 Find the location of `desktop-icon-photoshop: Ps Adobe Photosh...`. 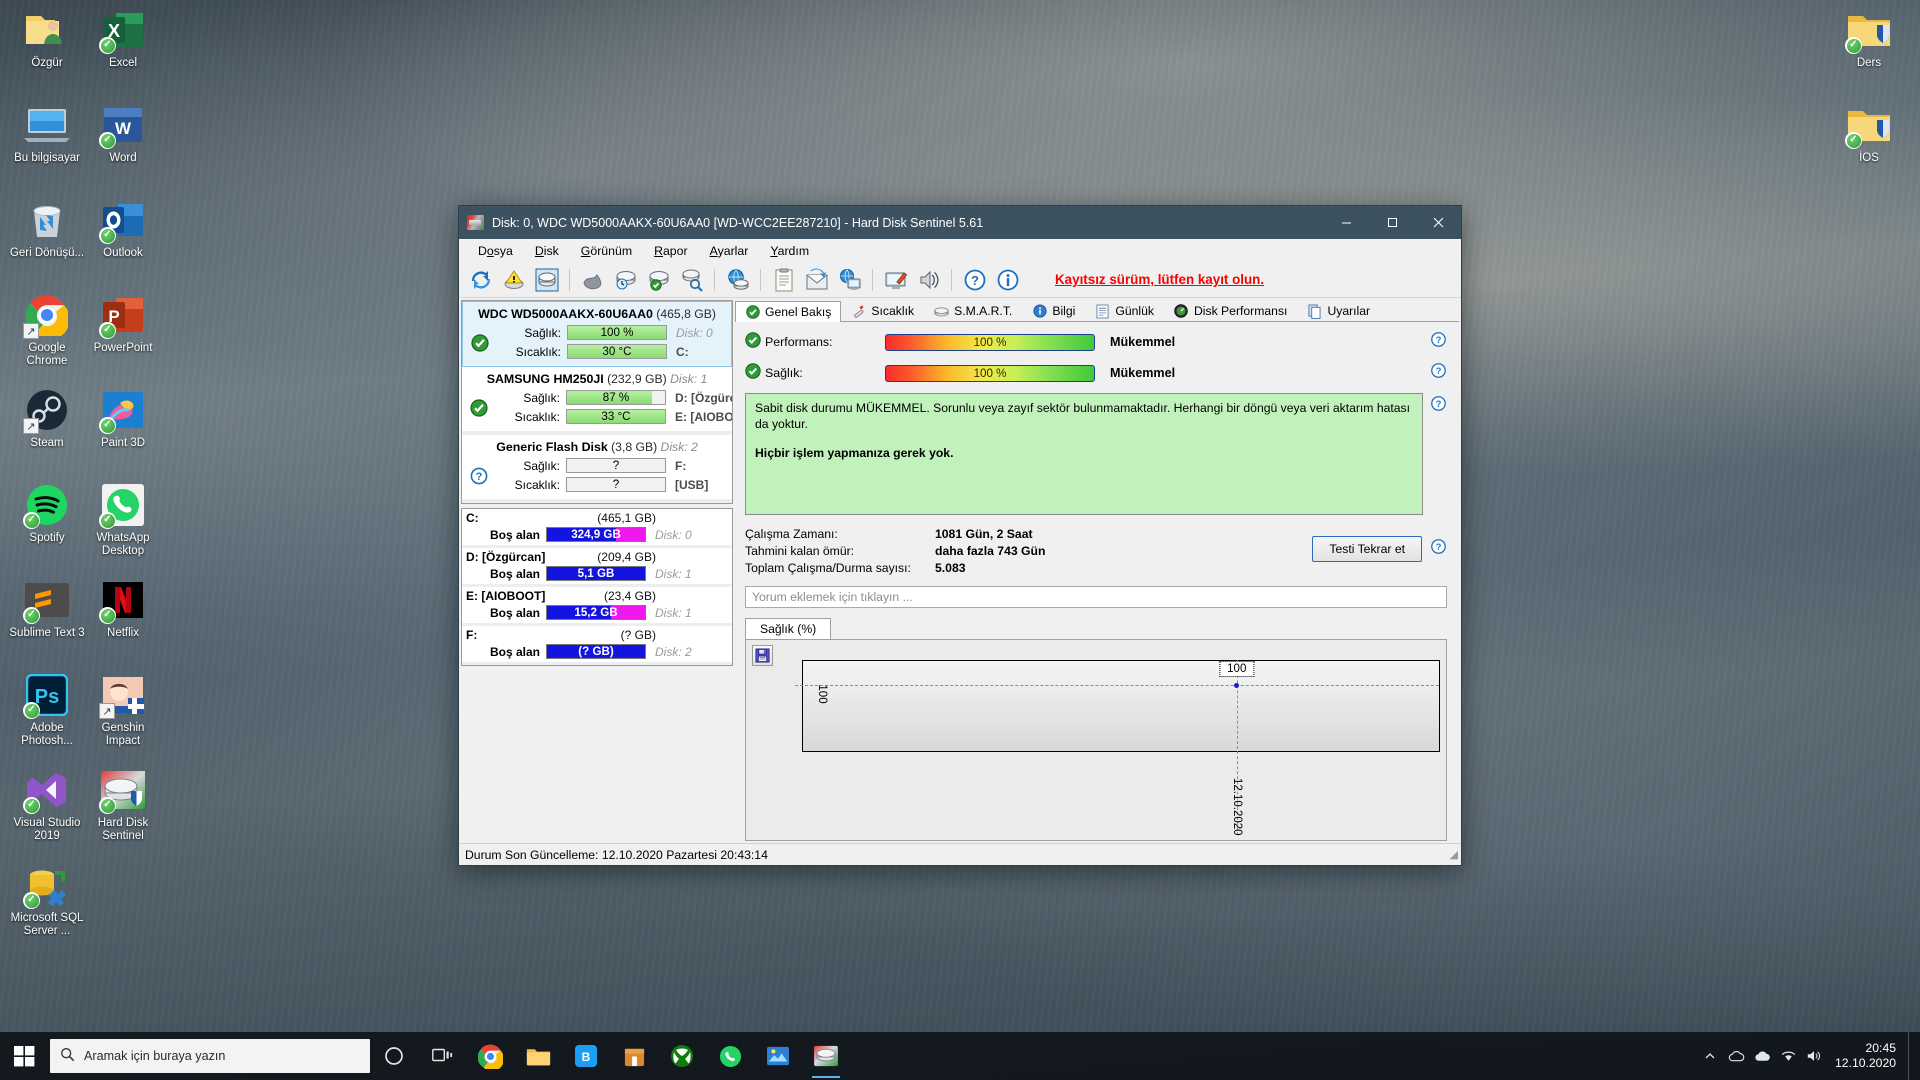

desktop-icon-photoshop: Ps Adobe Photosh... is located at coordinates (47, 710).